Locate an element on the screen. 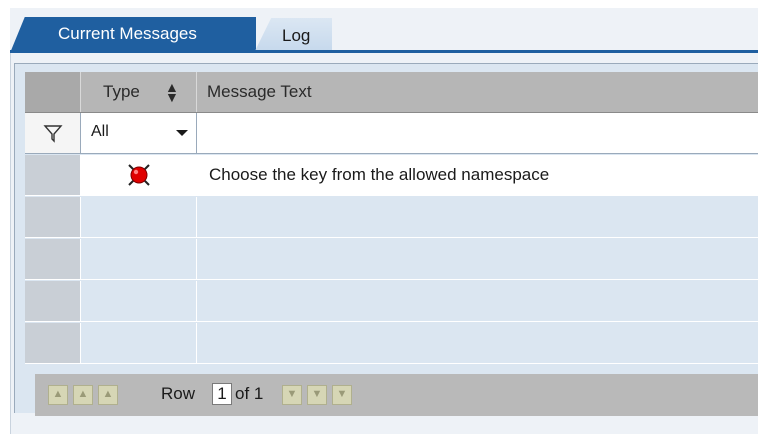 The image size is (758, 434). tab-log-label: Log is located at coordinates (296, 35).